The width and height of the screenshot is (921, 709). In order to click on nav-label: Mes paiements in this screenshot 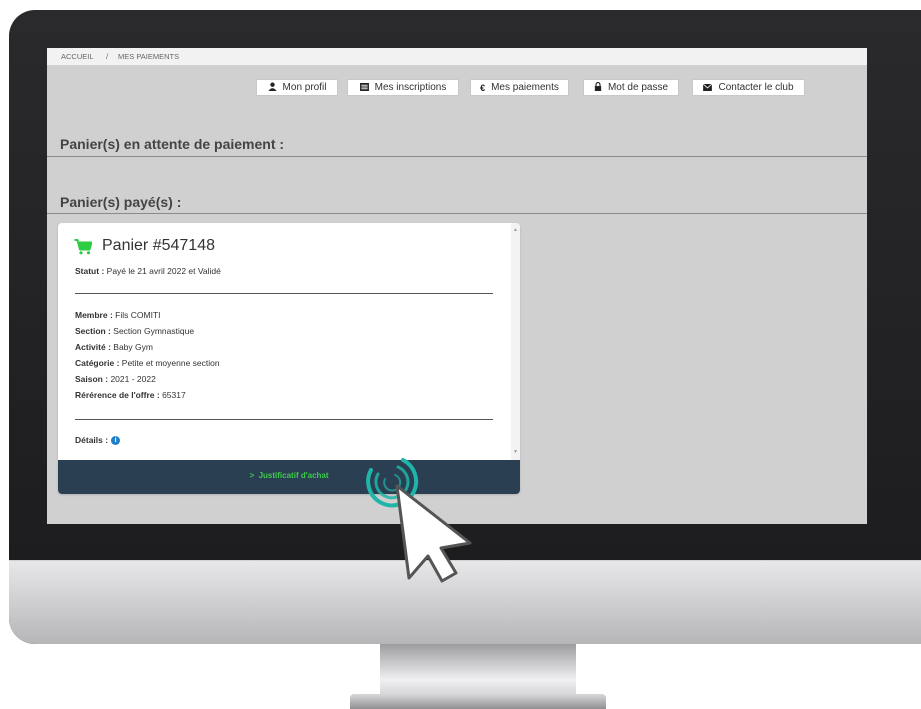, I will do `click(525, 87)`.